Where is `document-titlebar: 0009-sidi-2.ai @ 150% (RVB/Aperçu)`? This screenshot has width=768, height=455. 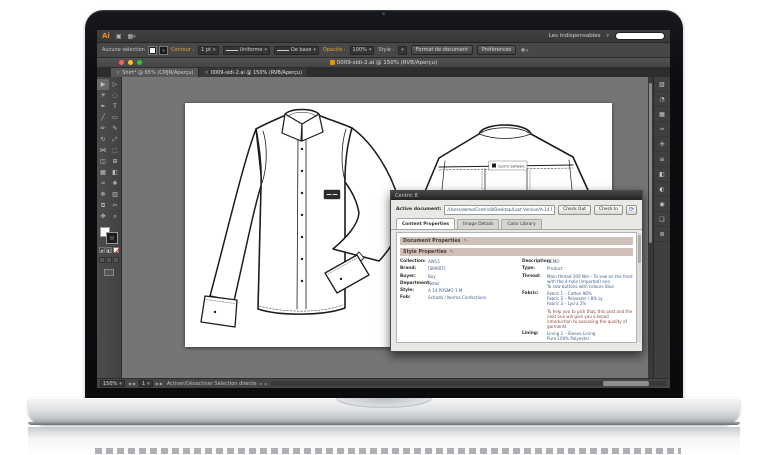
document-titlebar: 0009-sidi-2.ai @ 150% (RVB/Aperçu) is located at coordinates (383, 63).